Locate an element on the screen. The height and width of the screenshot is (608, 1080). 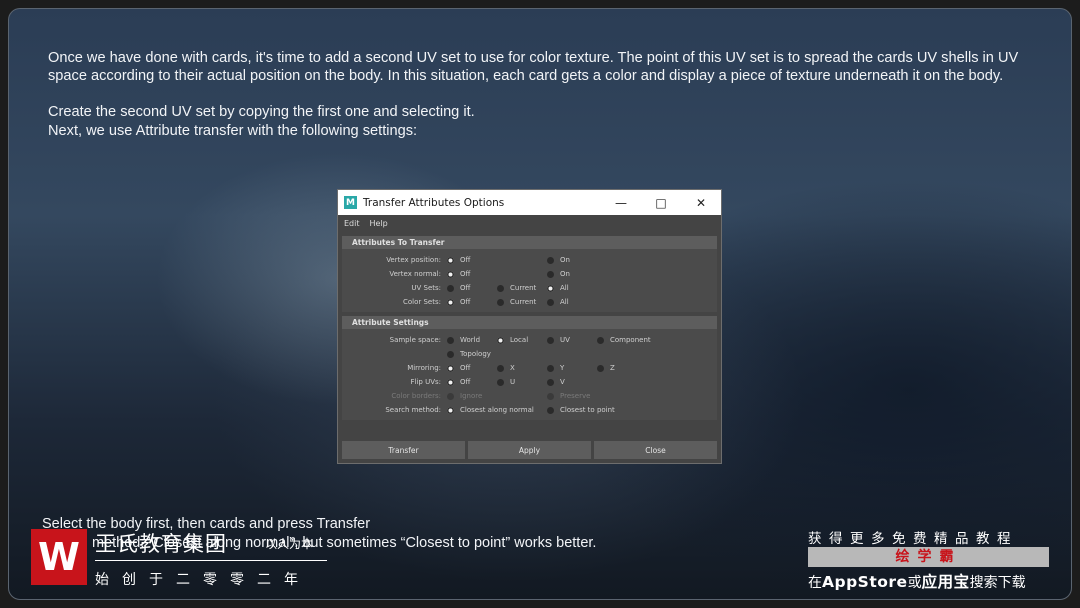
ad-or: 或 is located at coordinates (914, 583).